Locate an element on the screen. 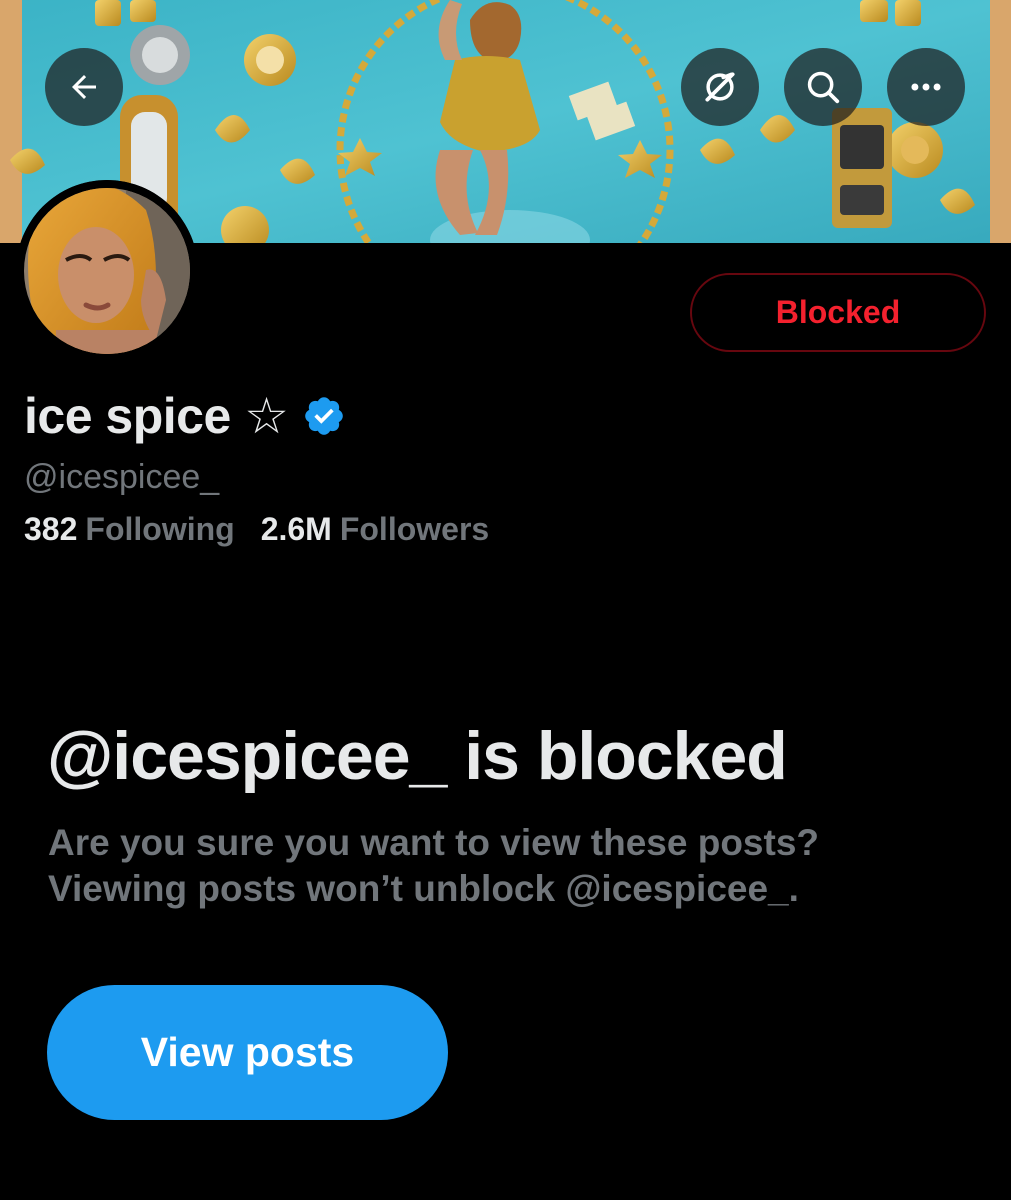 This screenshot has width=1011, height=1200. avatar is located at coordinates (107, 271).